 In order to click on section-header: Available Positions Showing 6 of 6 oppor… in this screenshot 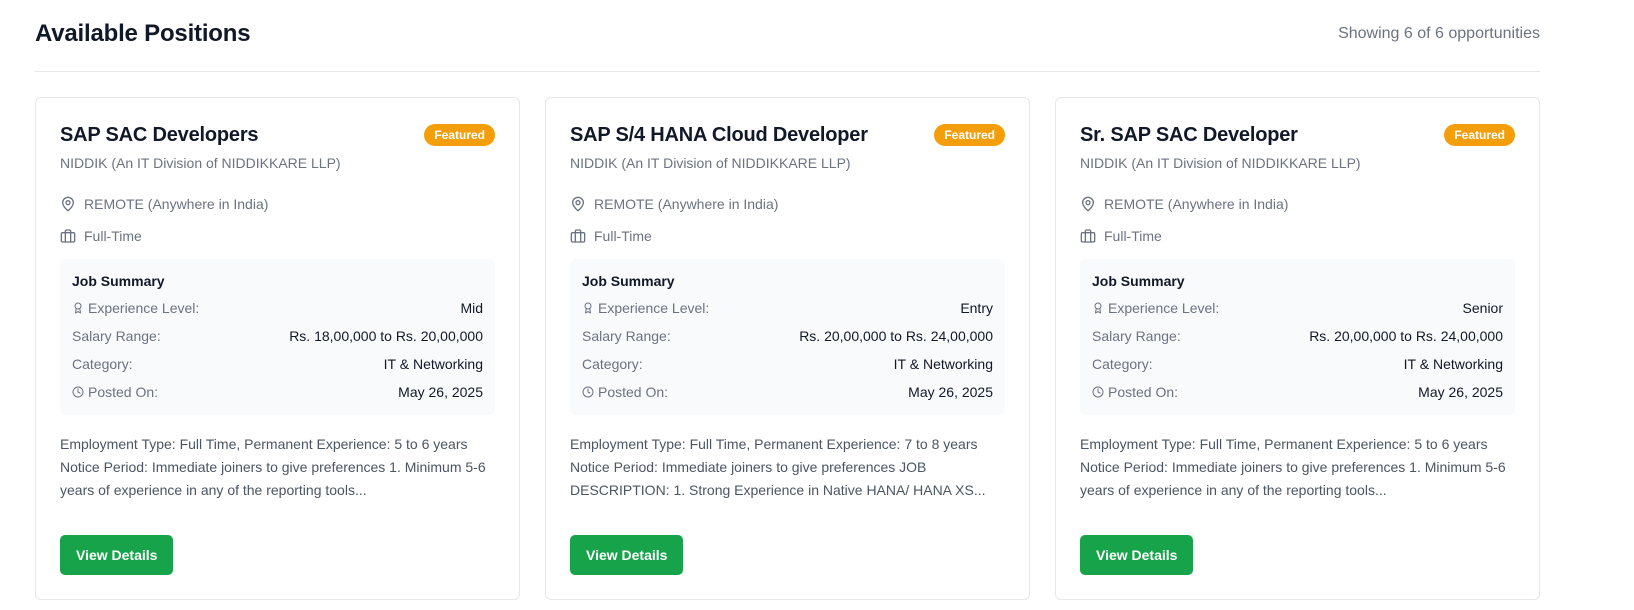, I will do `click(787, 36)`.